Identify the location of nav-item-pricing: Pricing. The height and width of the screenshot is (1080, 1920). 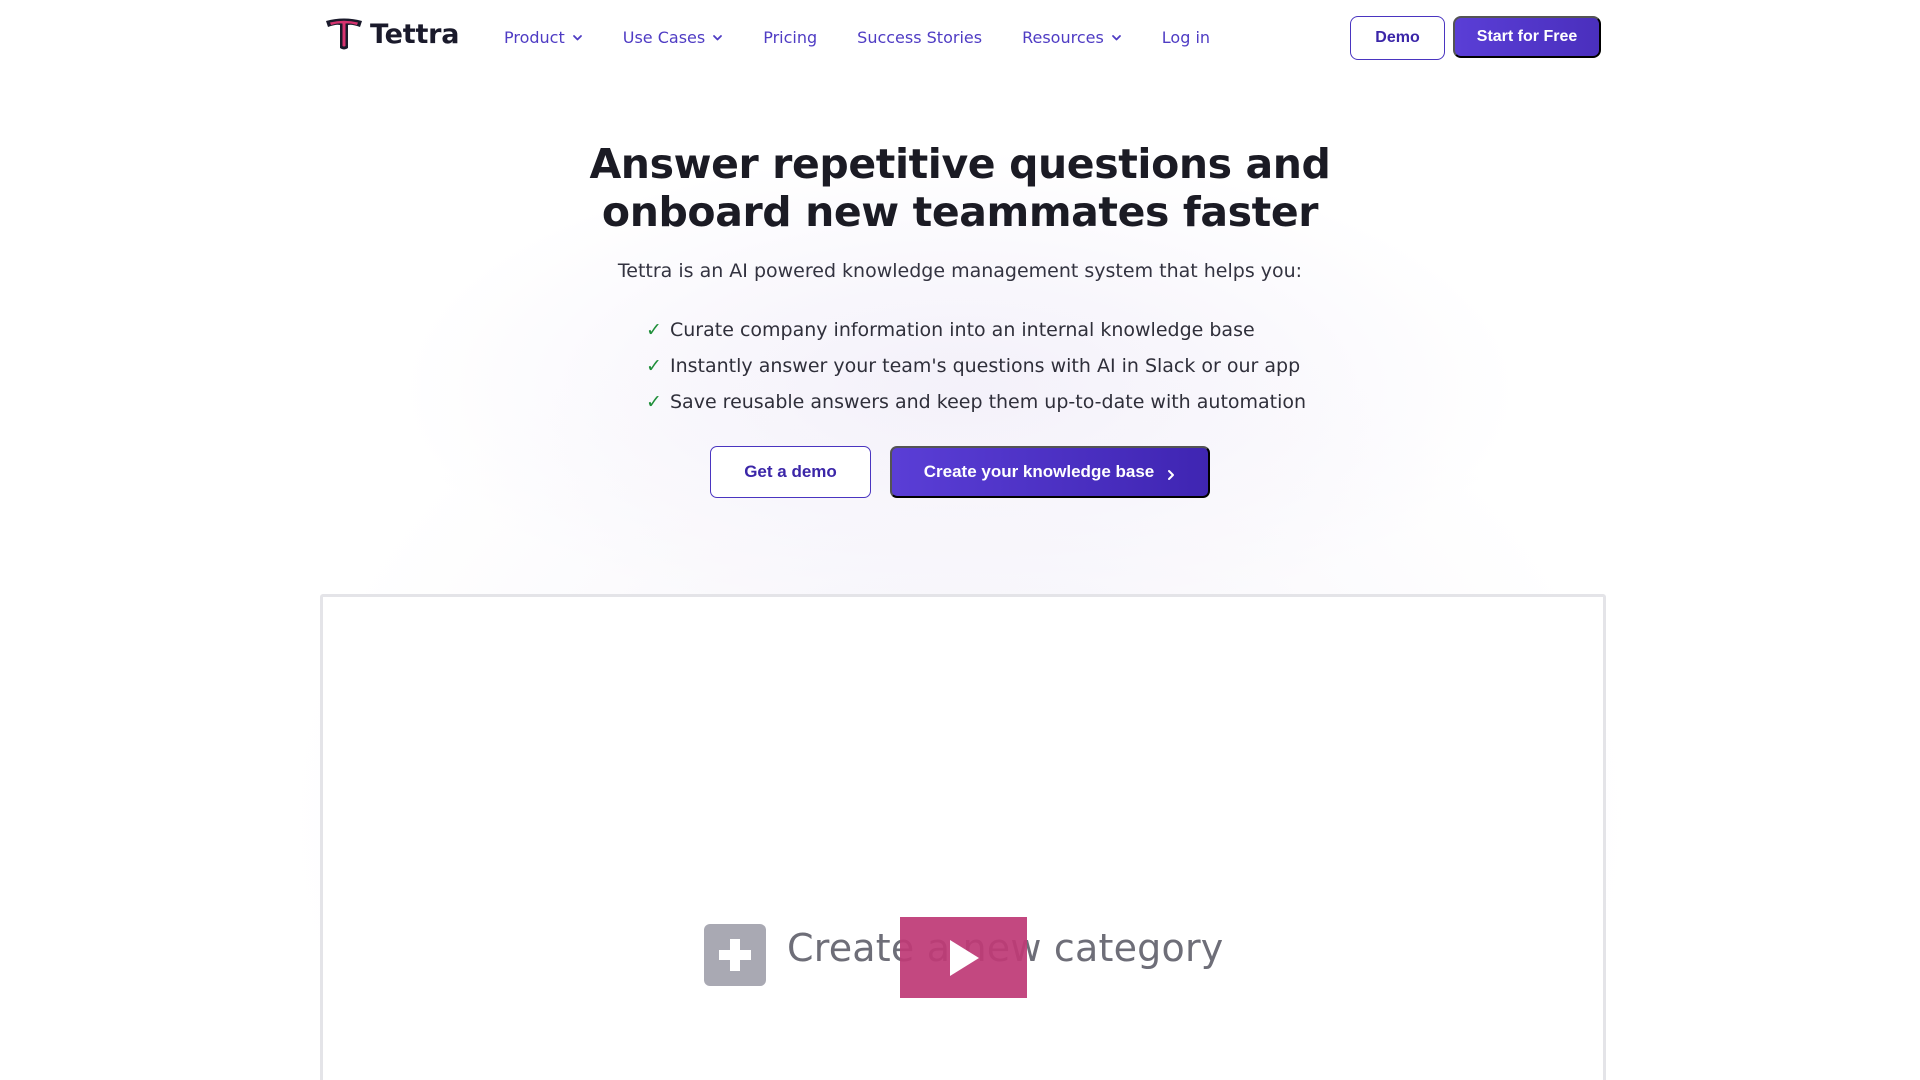
(790, 37).